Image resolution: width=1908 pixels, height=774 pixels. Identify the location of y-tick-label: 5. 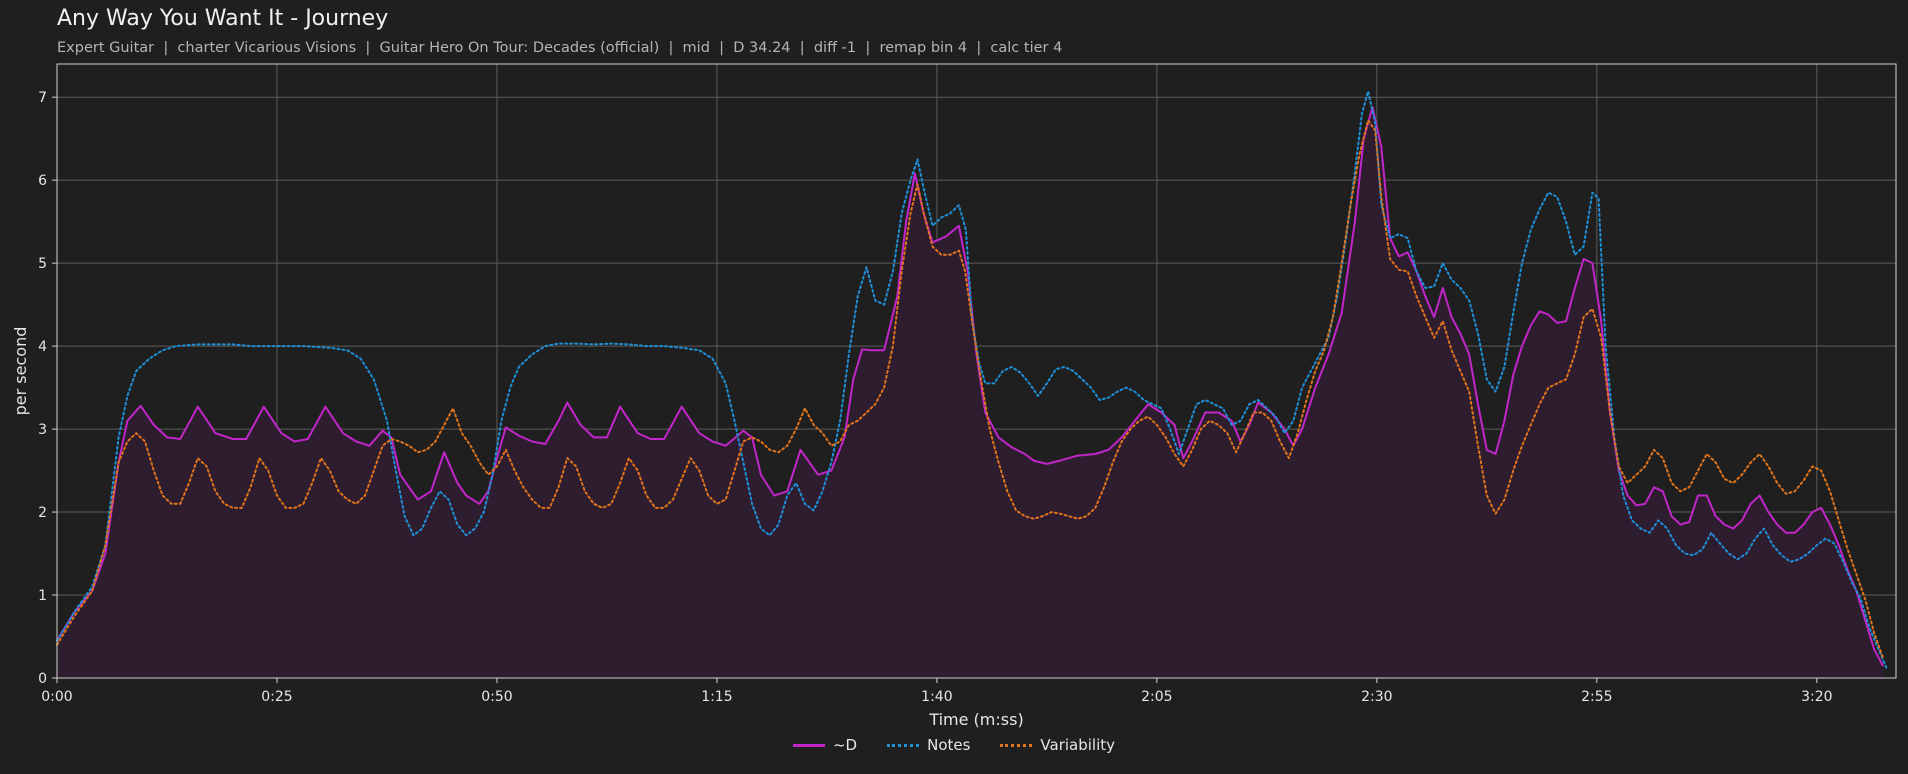
(42, 264).